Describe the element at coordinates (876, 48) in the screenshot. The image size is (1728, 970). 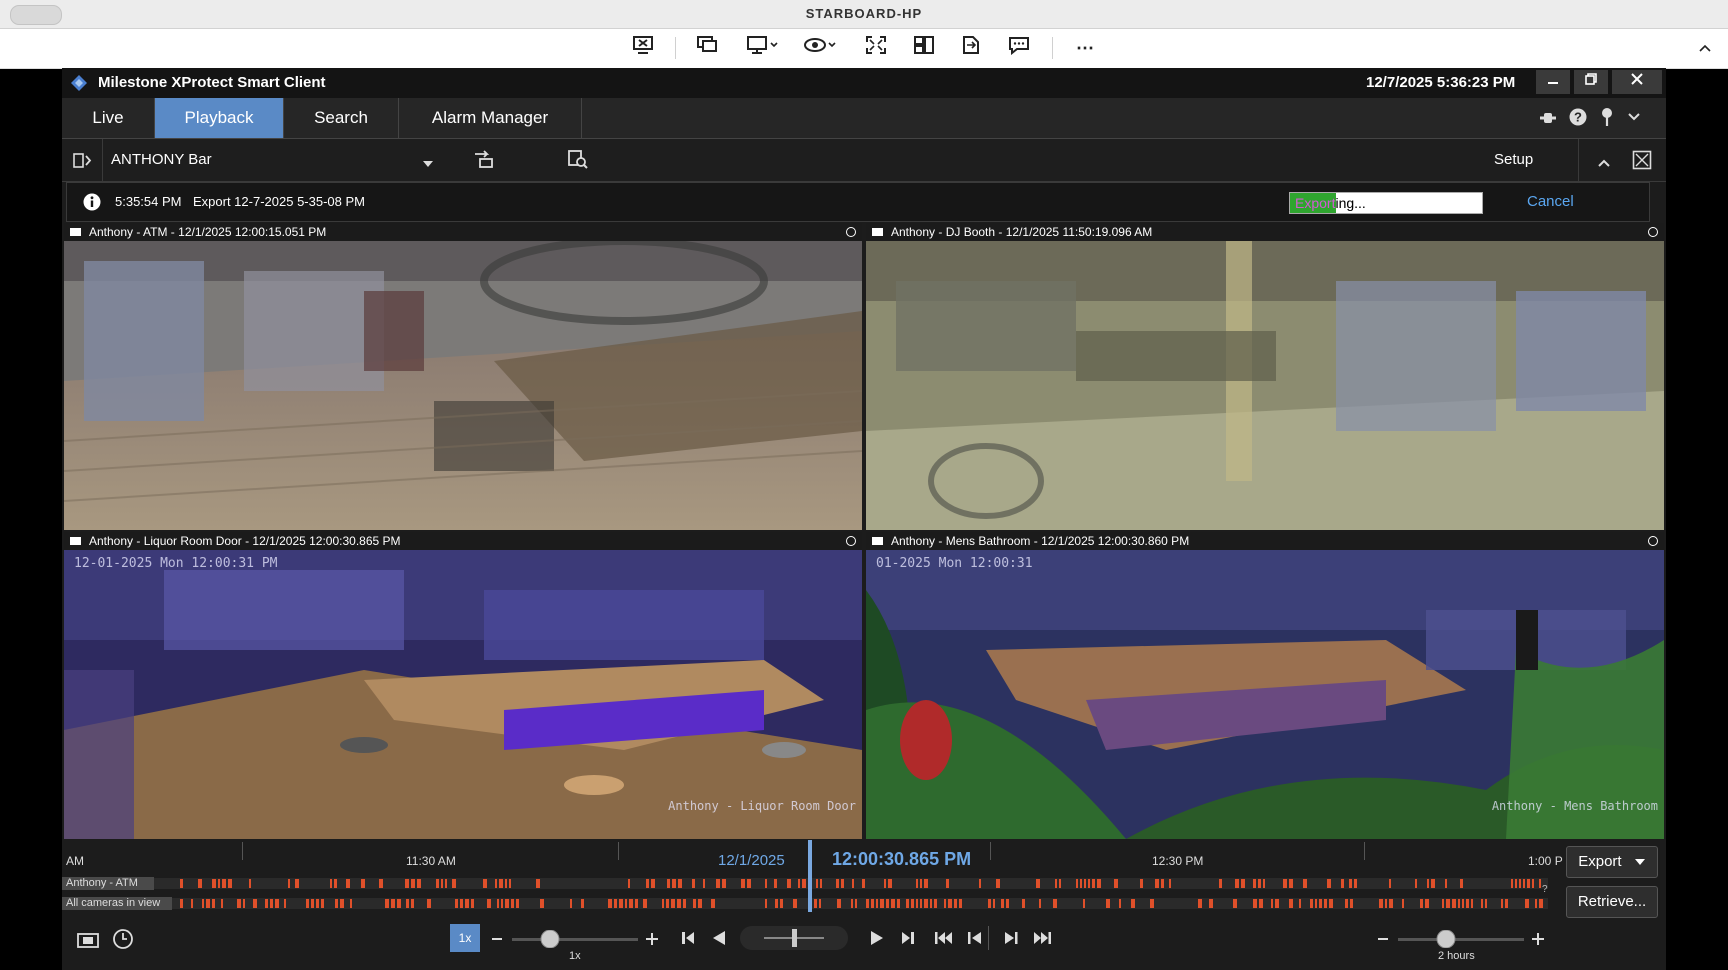
I see `fullscreen-icon` at that location.